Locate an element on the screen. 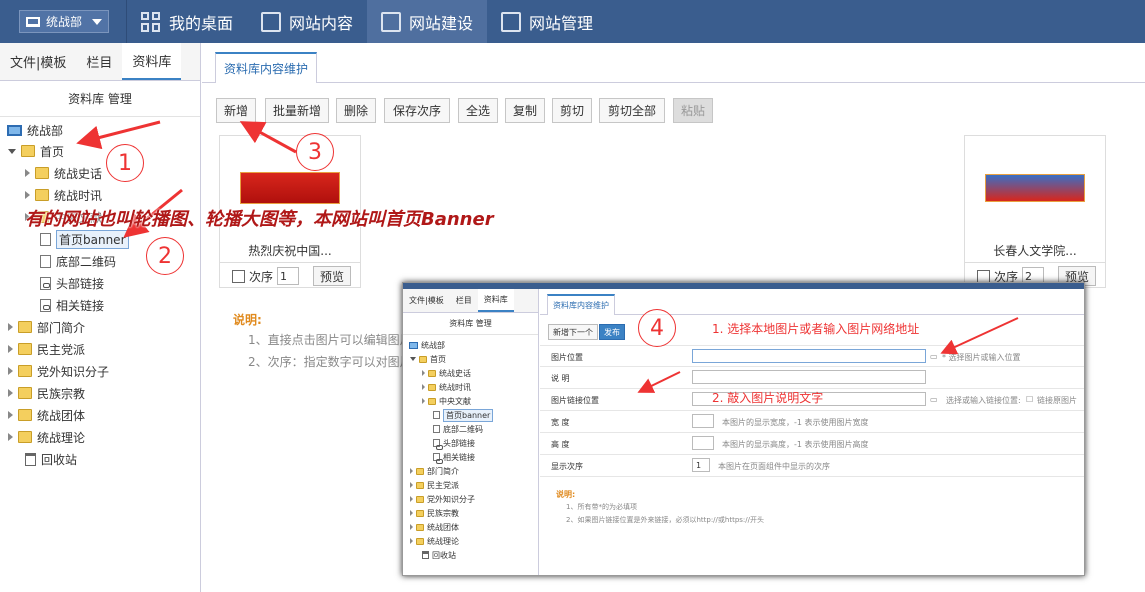 The height and width of the screenshot is (592, 1145). step-circle: 3 is located at coordinates (315, 152).